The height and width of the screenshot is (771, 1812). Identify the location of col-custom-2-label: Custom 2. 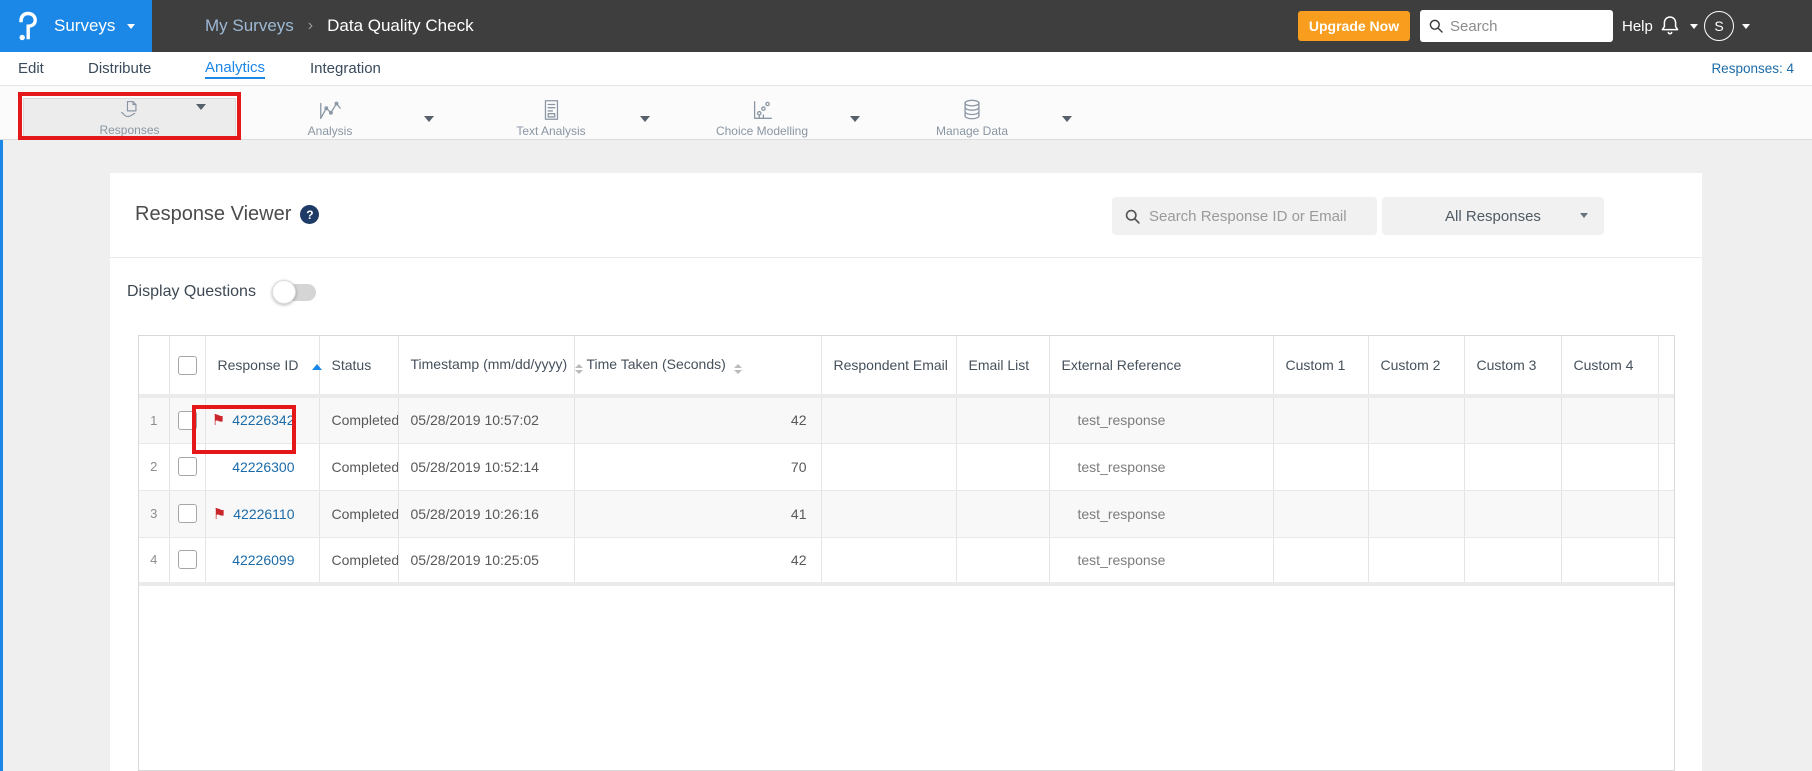
(1410, 365).